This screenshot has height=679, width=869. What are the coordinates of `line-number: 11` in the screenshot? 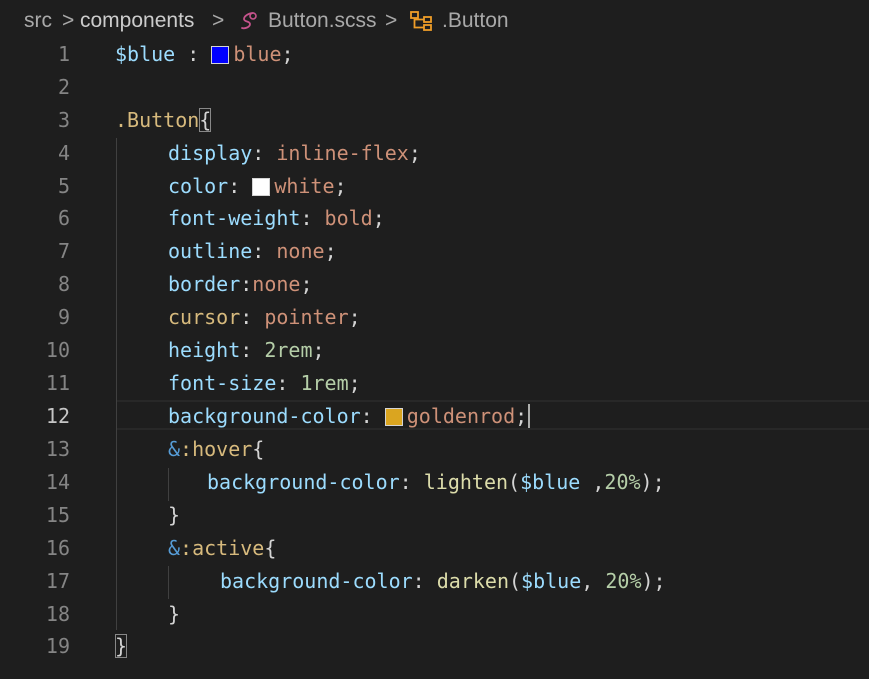 It's located at (35, 383).